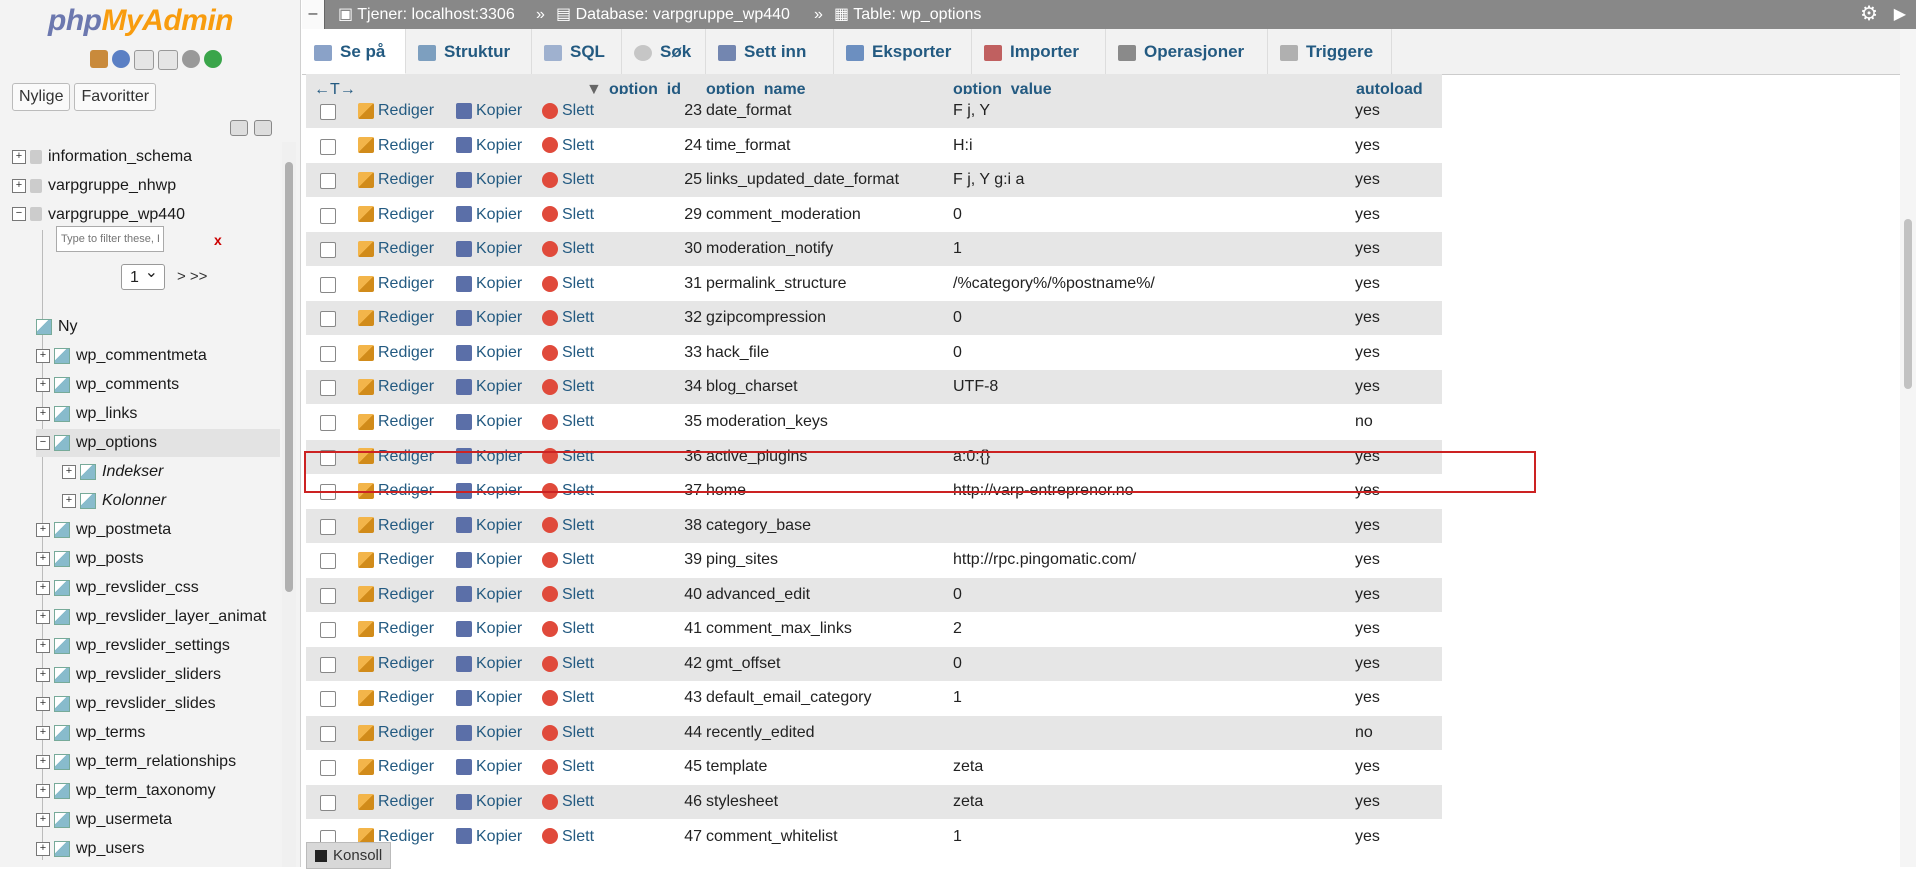  I want to click on console-button: Konsoll, so click(349, 855).